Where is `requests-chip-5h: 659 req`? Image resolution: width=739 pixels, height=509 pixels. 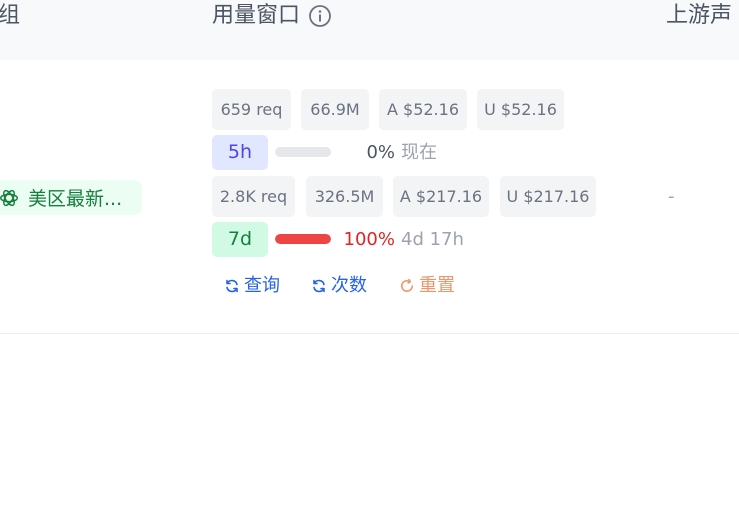
requests-chip-5h: 659 req is located at coordinates (251, 109).